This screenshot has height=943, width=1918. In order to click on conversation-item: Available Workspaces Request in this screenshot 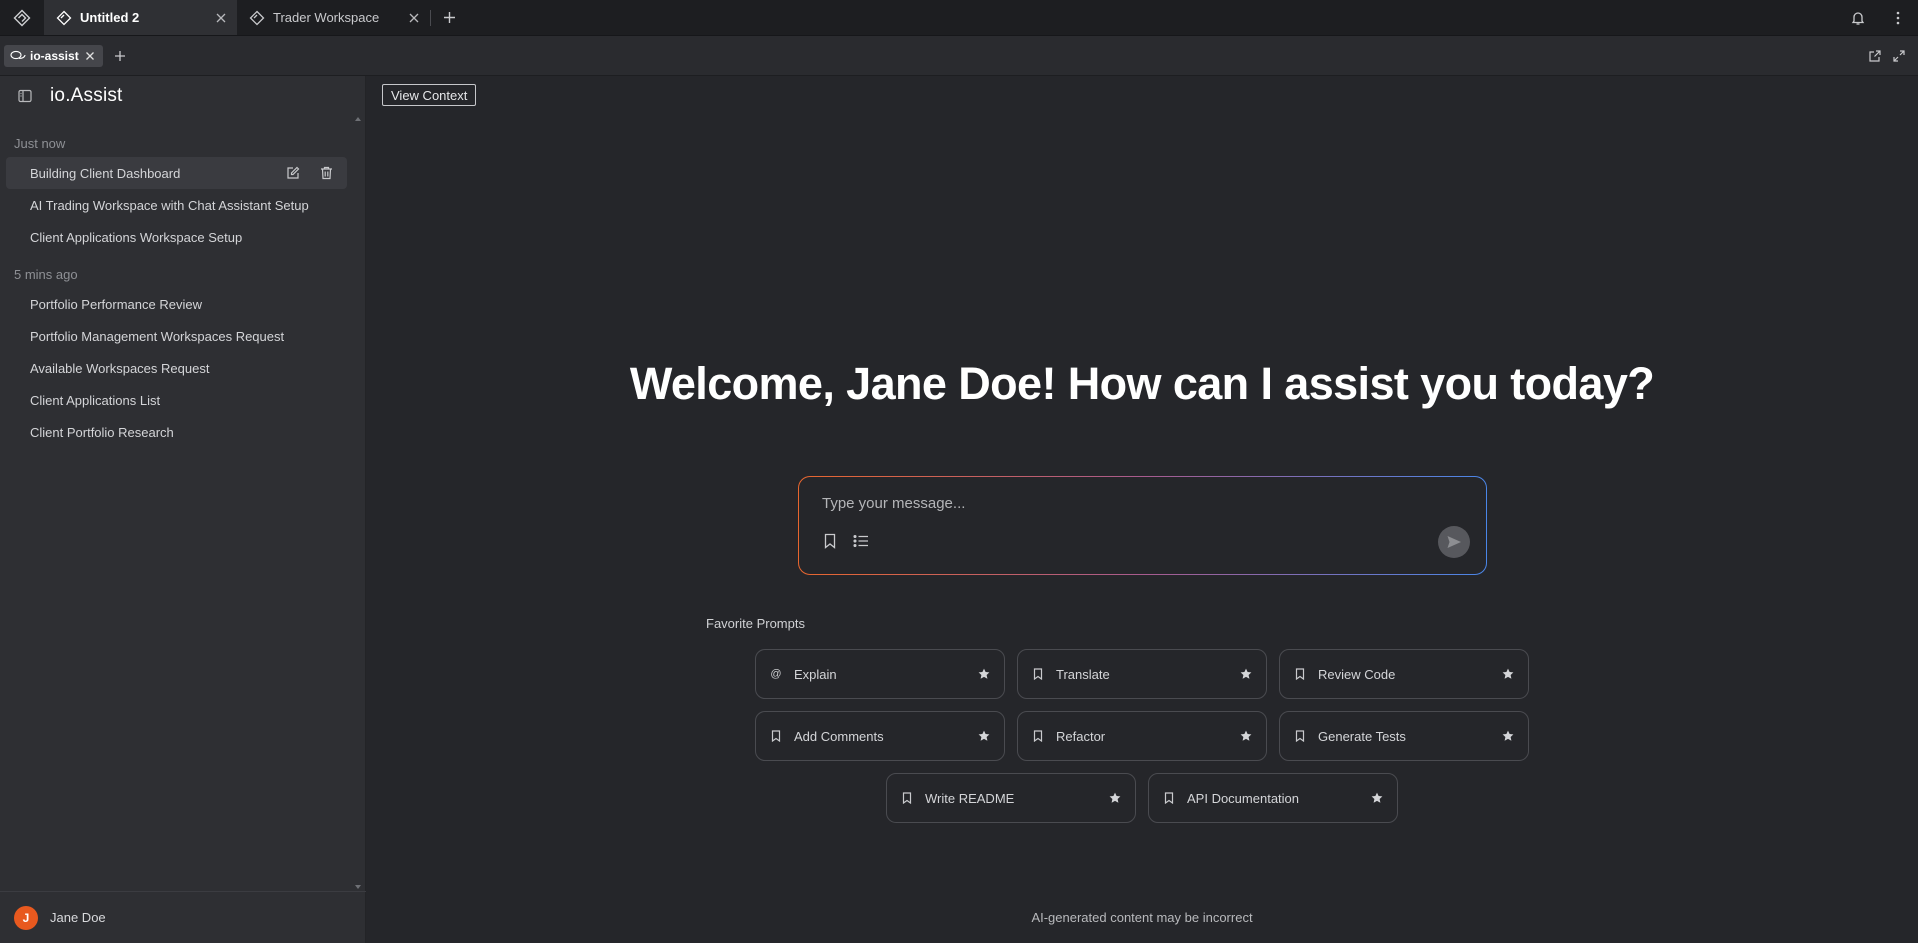, I will do `click(176, 368)`.